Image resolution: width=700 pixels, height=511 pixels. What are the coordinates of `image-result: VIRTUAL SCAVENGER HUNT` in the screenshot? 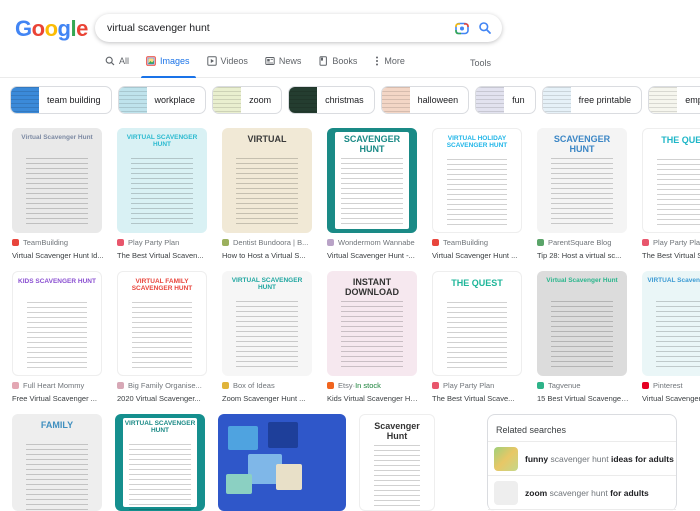 It's located at (160, 462).